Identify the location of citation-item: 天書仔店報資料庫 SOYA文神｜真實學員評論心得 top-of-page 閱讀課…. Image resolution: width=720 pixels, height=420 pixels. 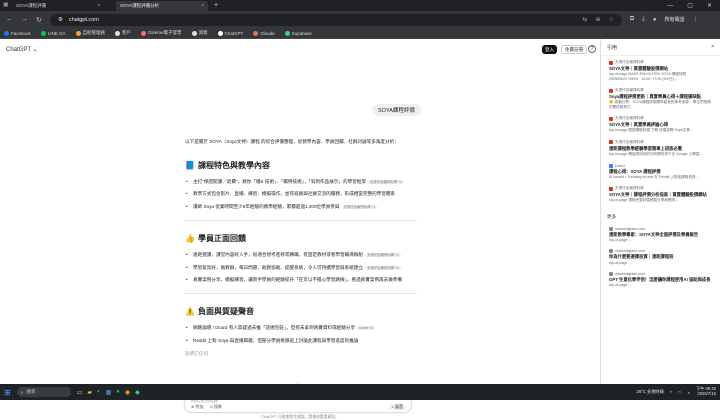
(660, 124).